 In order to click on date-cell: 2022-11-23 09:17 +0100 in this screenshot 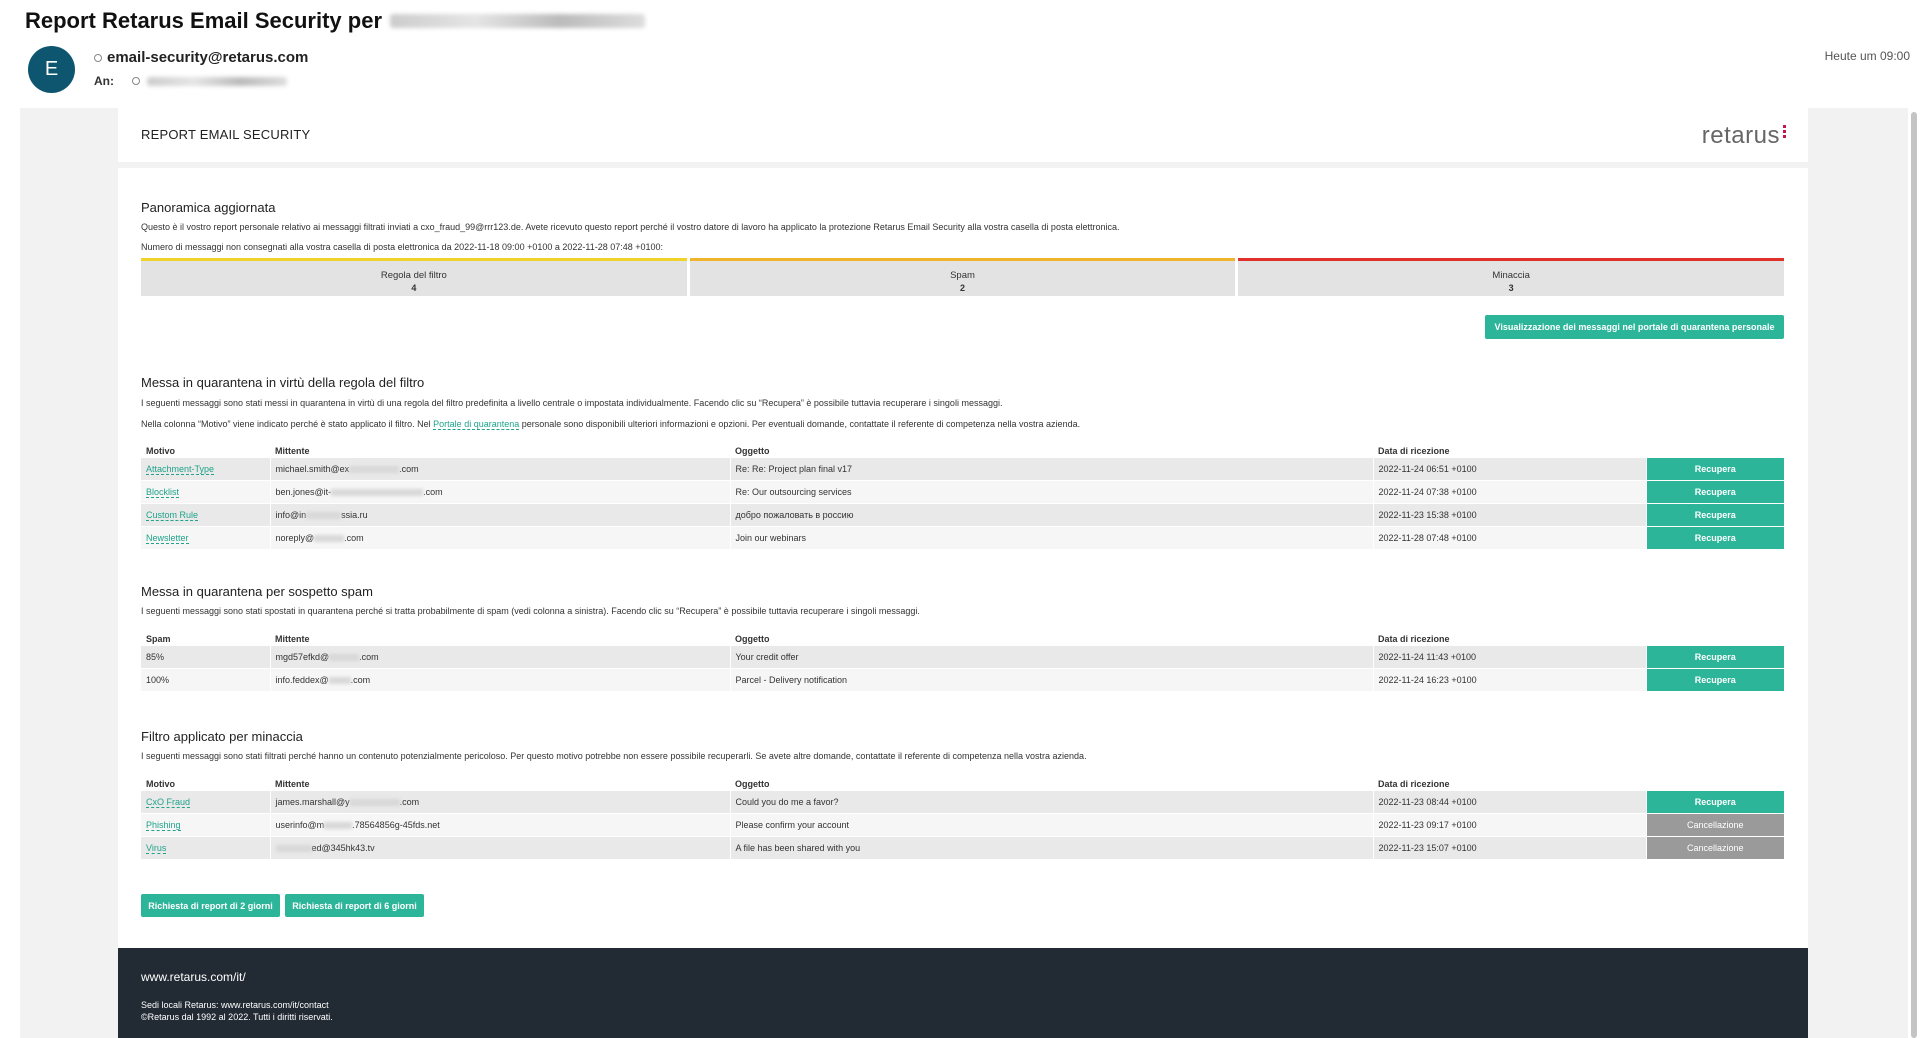, I will do `click(1509, 825)`.